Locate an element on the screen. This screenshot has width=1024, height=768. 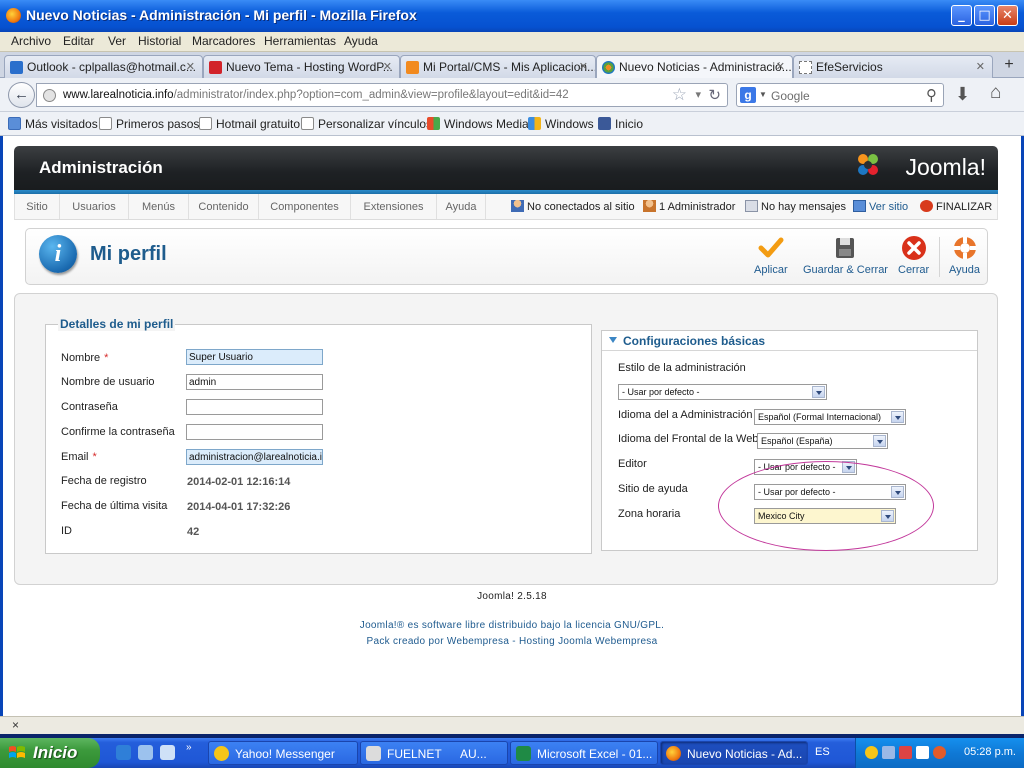
admin-menu-componentes: Componentes is located at coordinates (305, 206).